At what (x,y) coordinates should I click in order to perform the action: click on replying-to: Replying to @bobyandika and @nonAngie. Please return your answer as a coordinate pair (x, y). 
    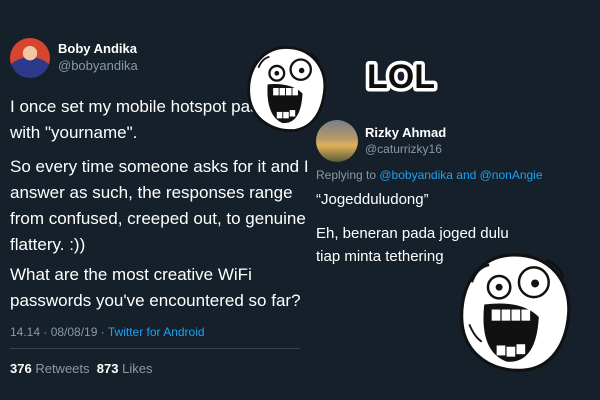
    Looking at the image, I should click on (429, 175).